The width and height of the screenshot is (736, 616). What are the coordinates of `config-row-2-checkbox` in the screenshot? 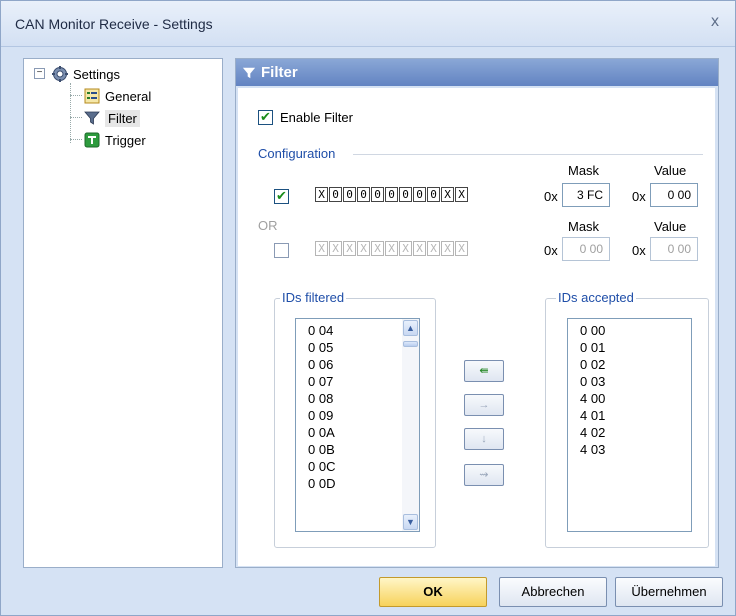 It's located at (281, 250).